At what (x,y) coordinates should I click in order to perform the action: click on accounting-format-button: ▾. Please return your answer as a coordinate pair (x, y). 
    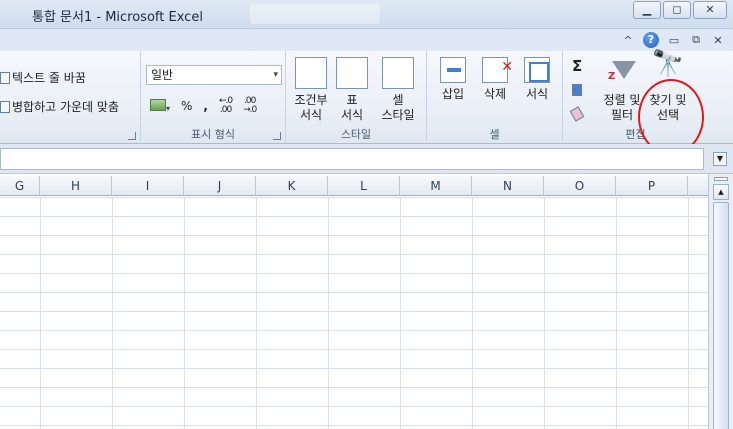
    Looking at the image, I should click on (160, 106).